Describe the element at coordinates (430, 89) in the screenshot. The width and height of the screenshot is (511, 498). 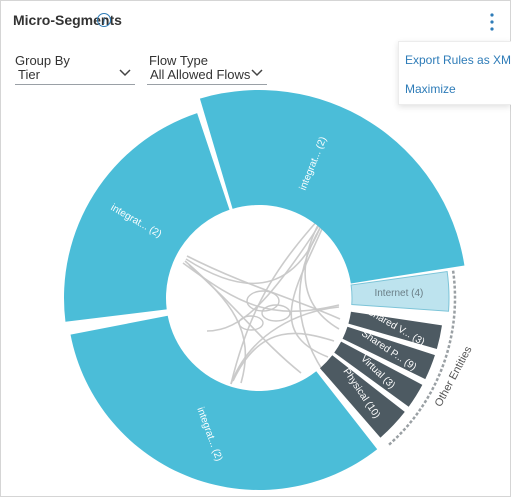
I see `menu-item-maximize: Maximize` at that location.